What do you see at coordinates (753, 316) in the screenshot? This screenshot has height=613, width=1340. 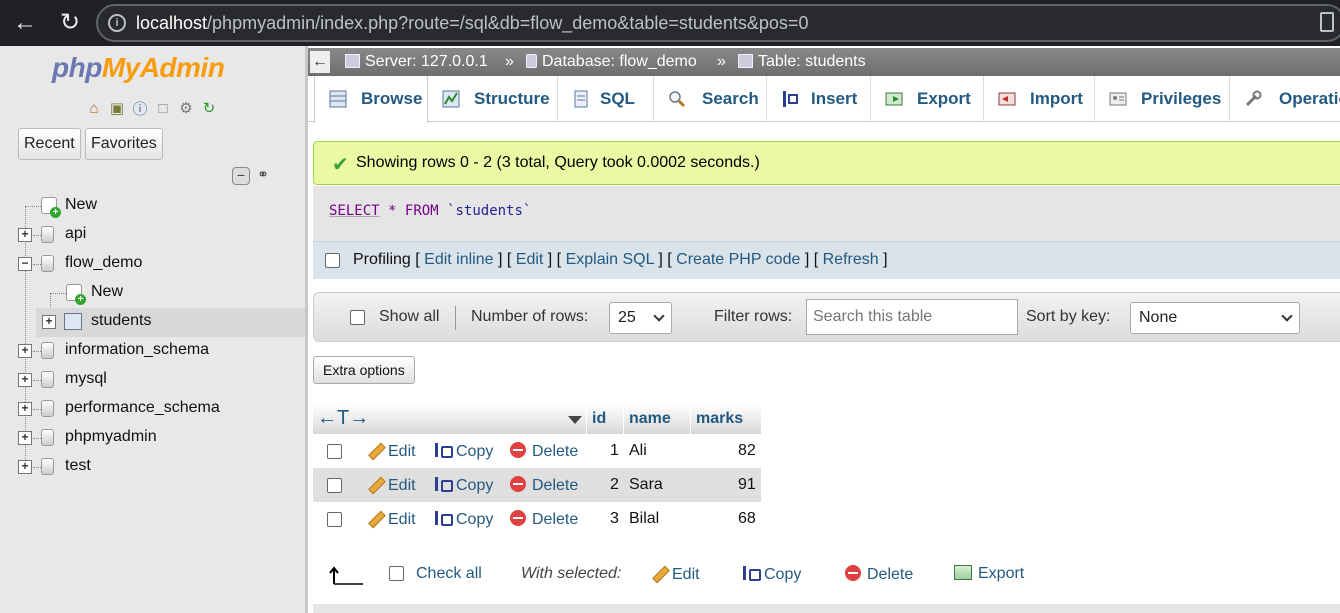 I see `filter-rows-label: Filter rows:` at bounding box center [753, 316].